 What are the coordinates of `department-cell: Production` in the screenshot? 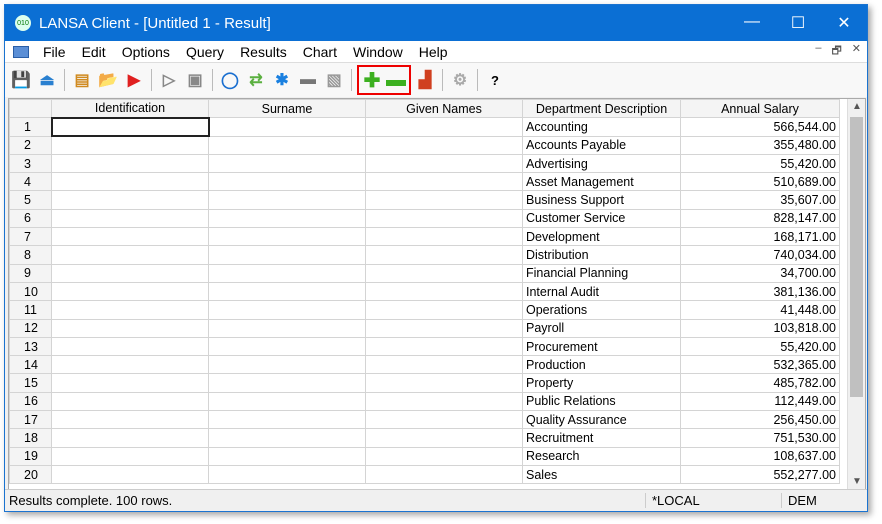 It's located at (601, 365).